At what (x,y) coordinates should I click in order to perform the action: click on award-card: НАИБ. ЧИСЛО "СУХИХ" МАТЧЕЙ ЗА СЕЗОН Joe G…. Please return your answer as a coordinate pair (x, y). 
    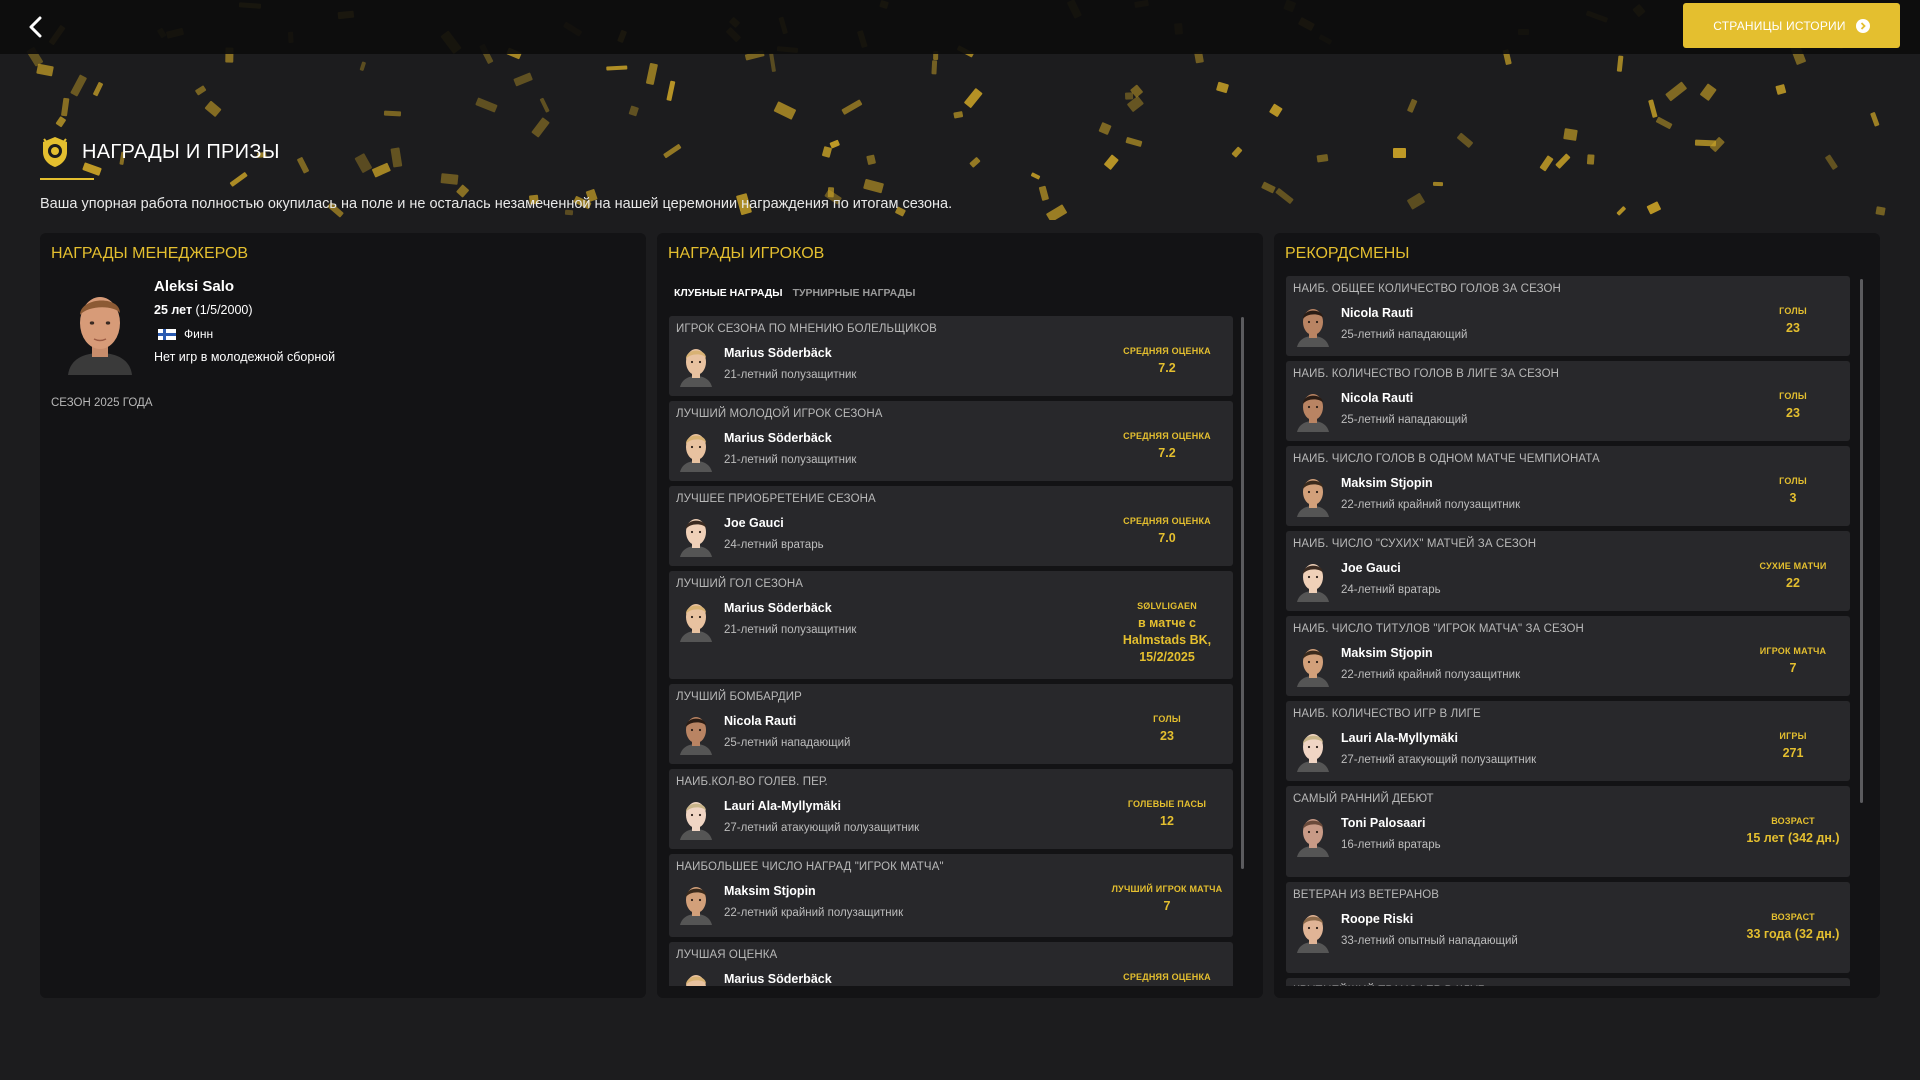
    Looking at the image, I should click on (1568, 571).